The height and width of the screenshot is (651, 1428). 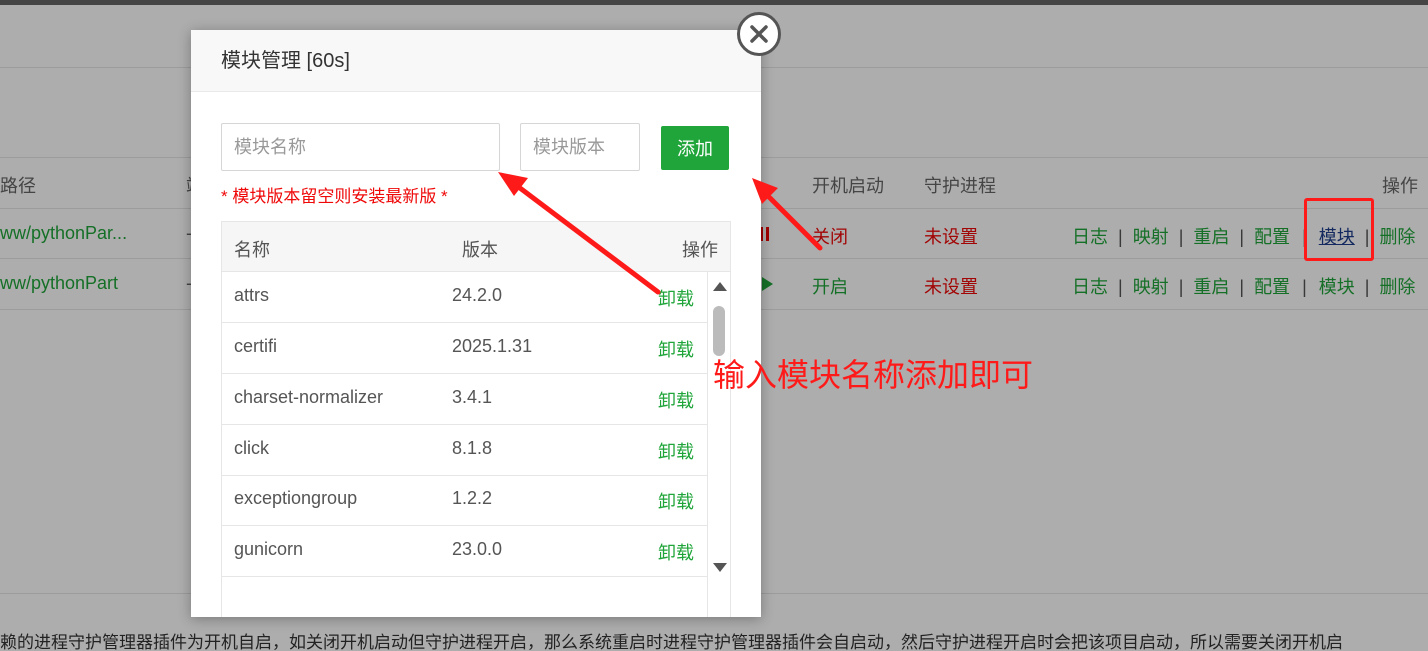 I want to click on annotation-arrows, so click(x=660, y=233).